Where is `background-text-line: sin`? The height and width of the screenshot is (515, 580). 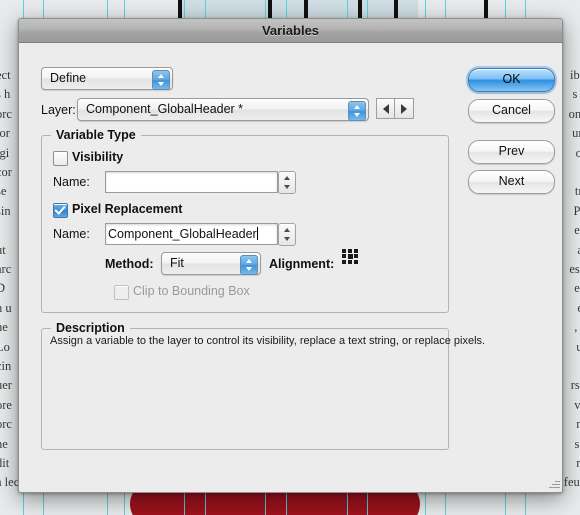
background-text-line: sin is located at coordinates (5, 210).